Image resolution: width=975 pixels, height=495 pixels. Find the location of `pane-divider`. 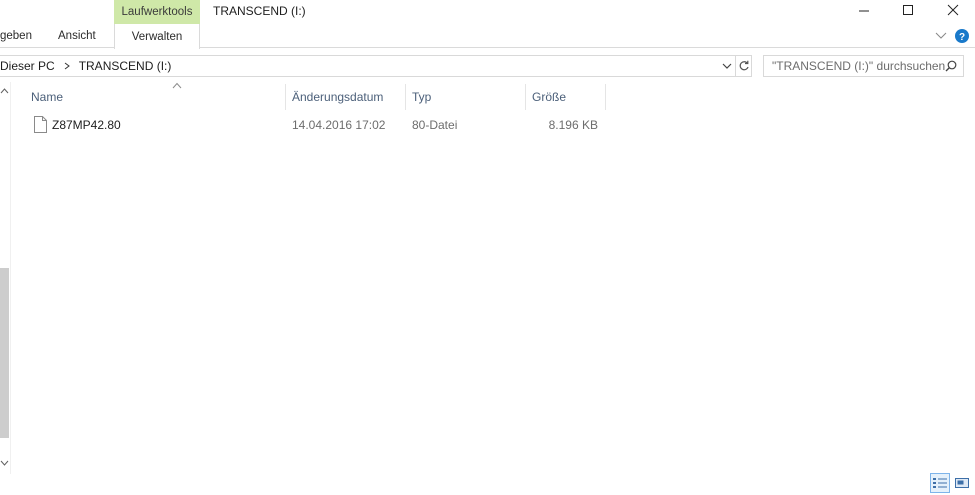

pane-divider is located at coordinates (10, 278).